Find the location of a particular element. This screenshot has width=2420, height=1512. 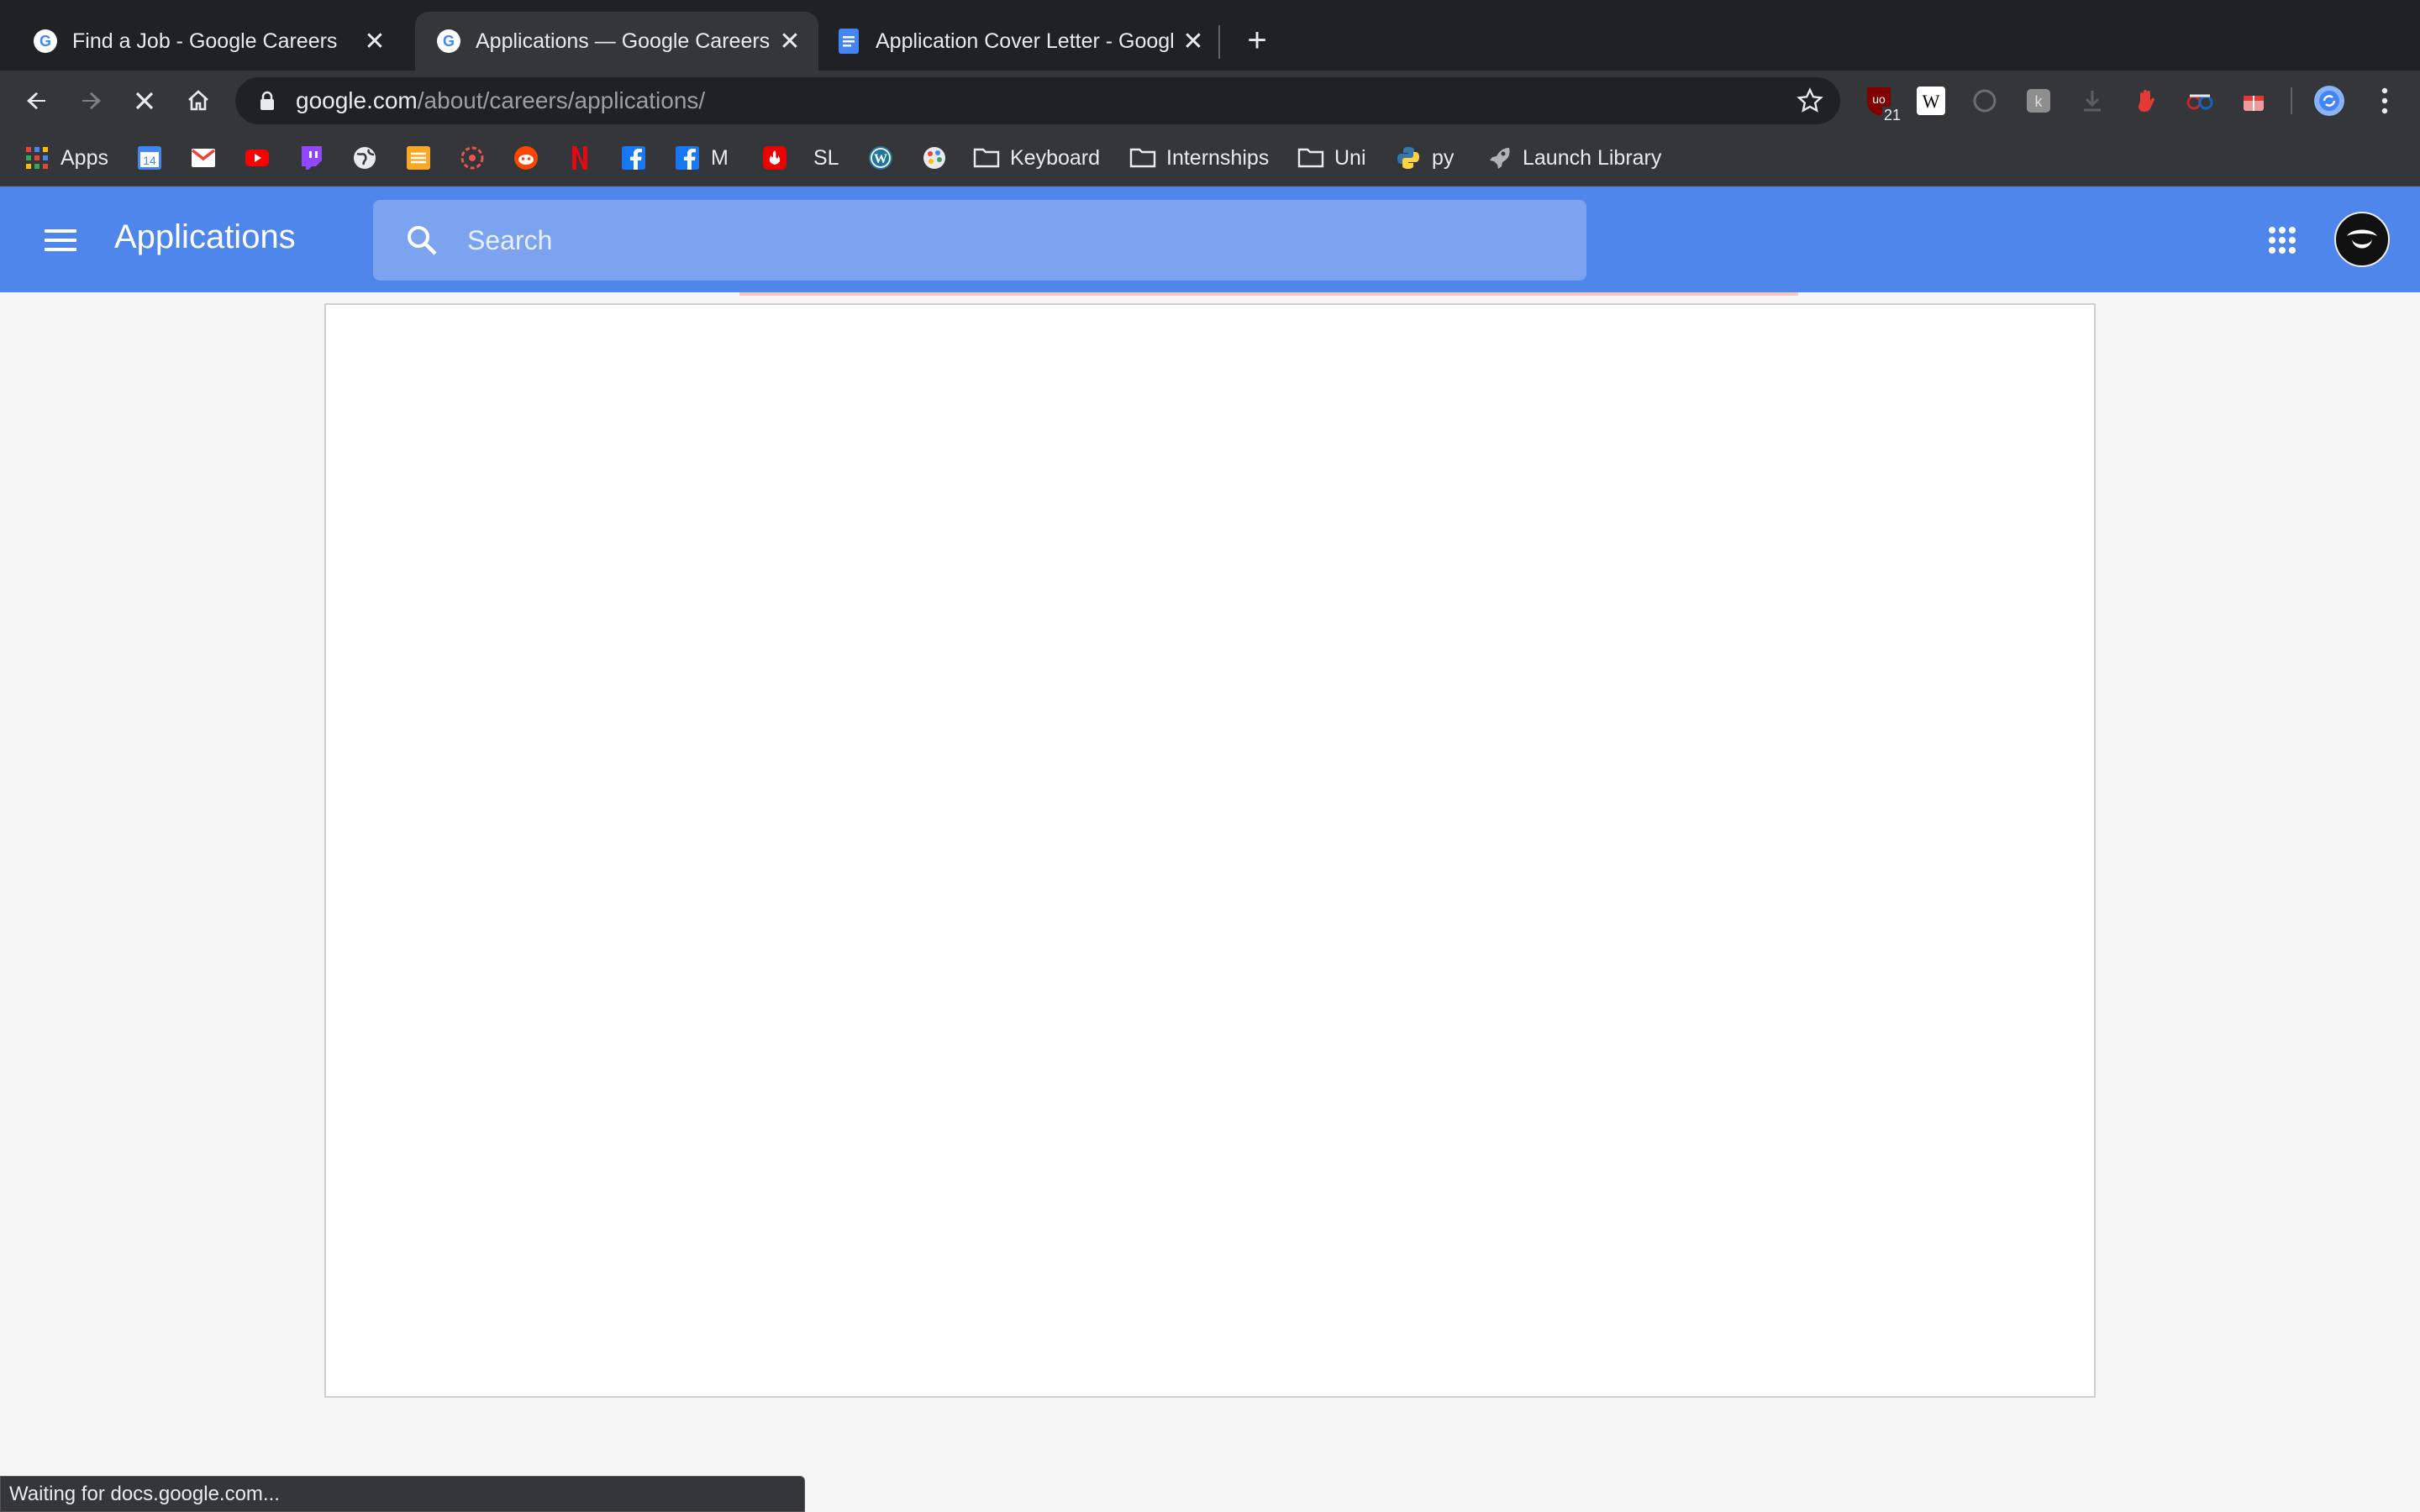

bookmark-py: py is located at coordinates (1424, 157).